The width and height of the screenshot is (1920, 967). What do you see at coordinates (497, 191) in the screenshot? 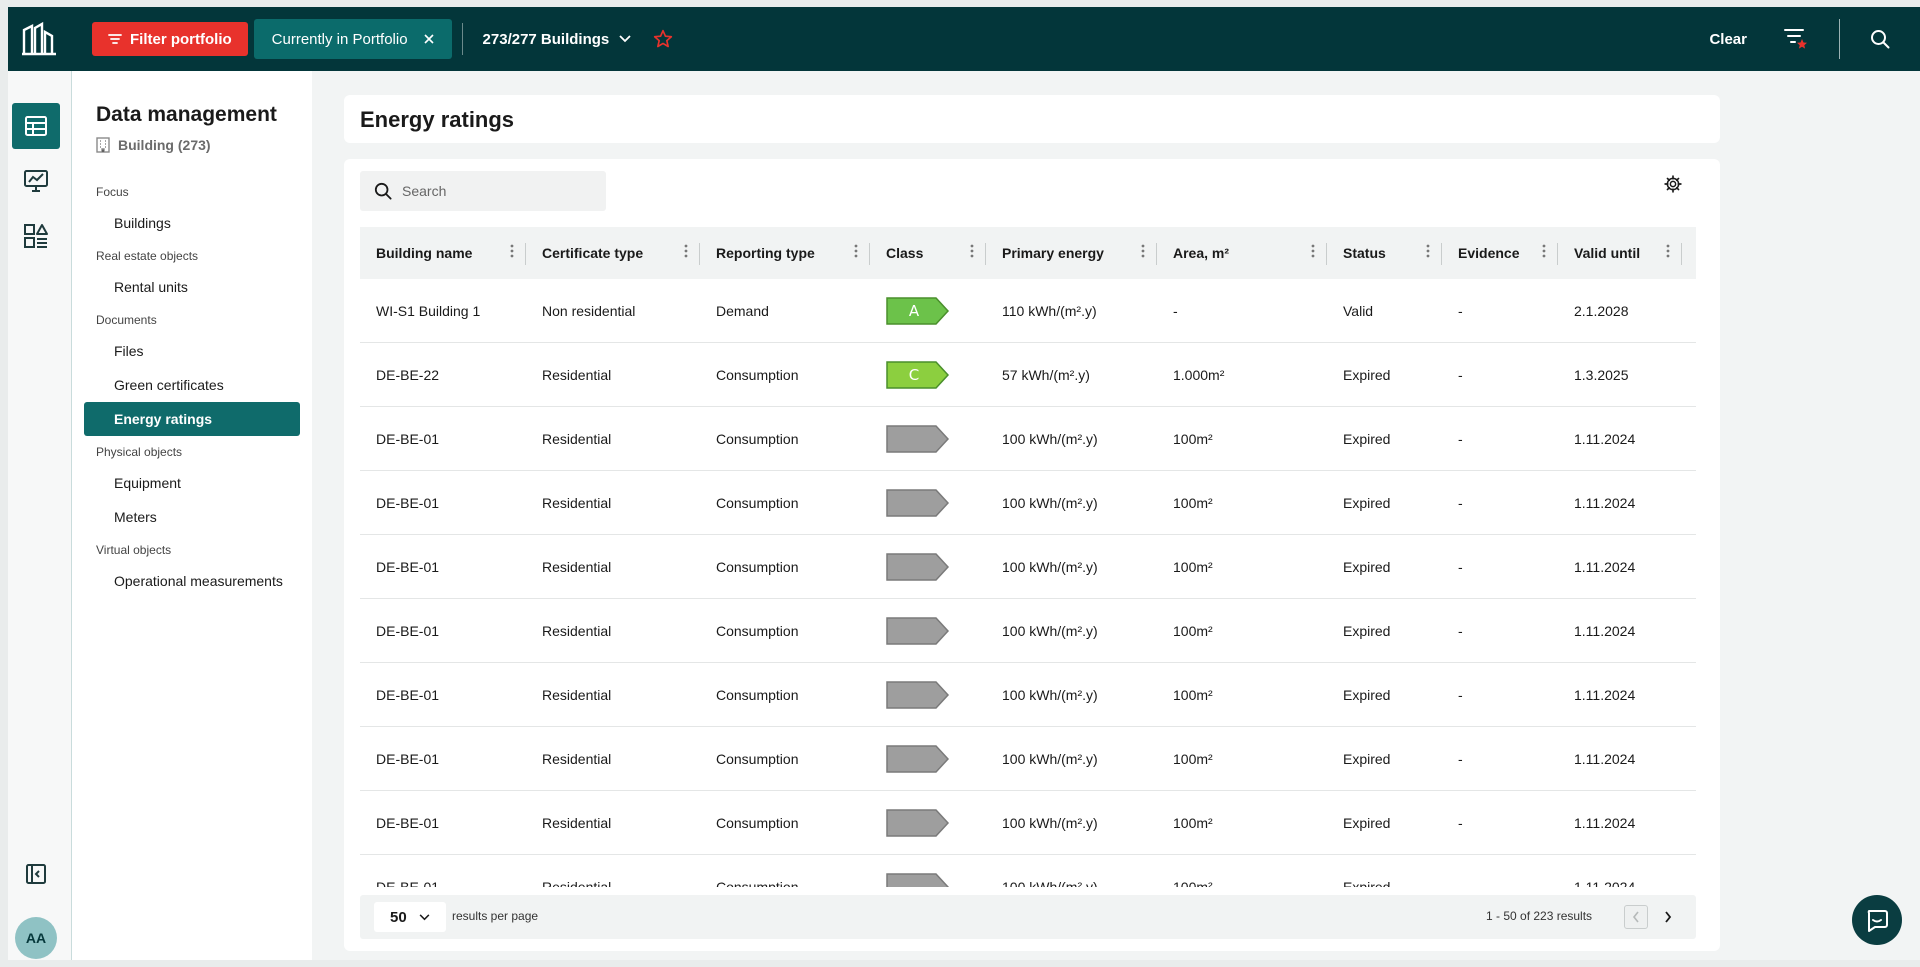
I see `search-input` at bounding box center [497, 191].